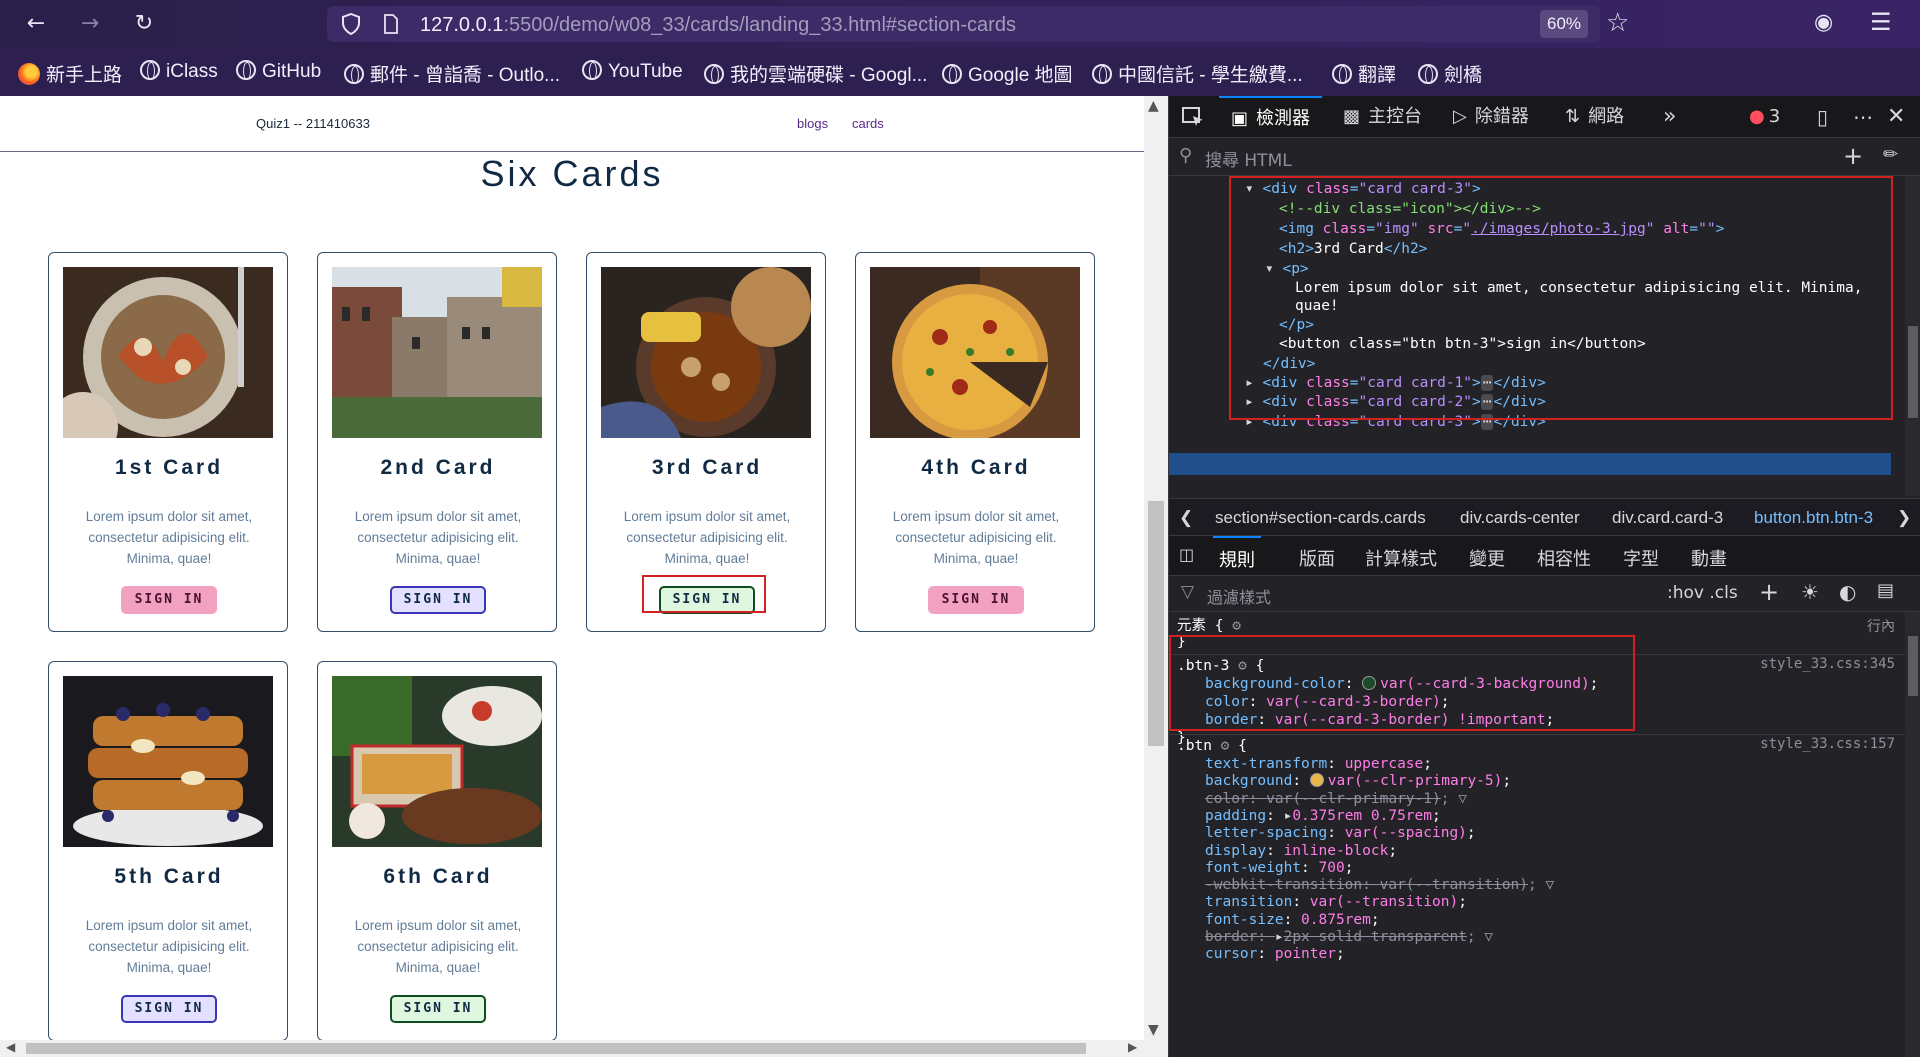 This screenshot has width=1920, height=1057. Describe the element at coordinates (1186, 554) in the screenshot. I see `sidebar-toggle-icon: ◫` at that location.